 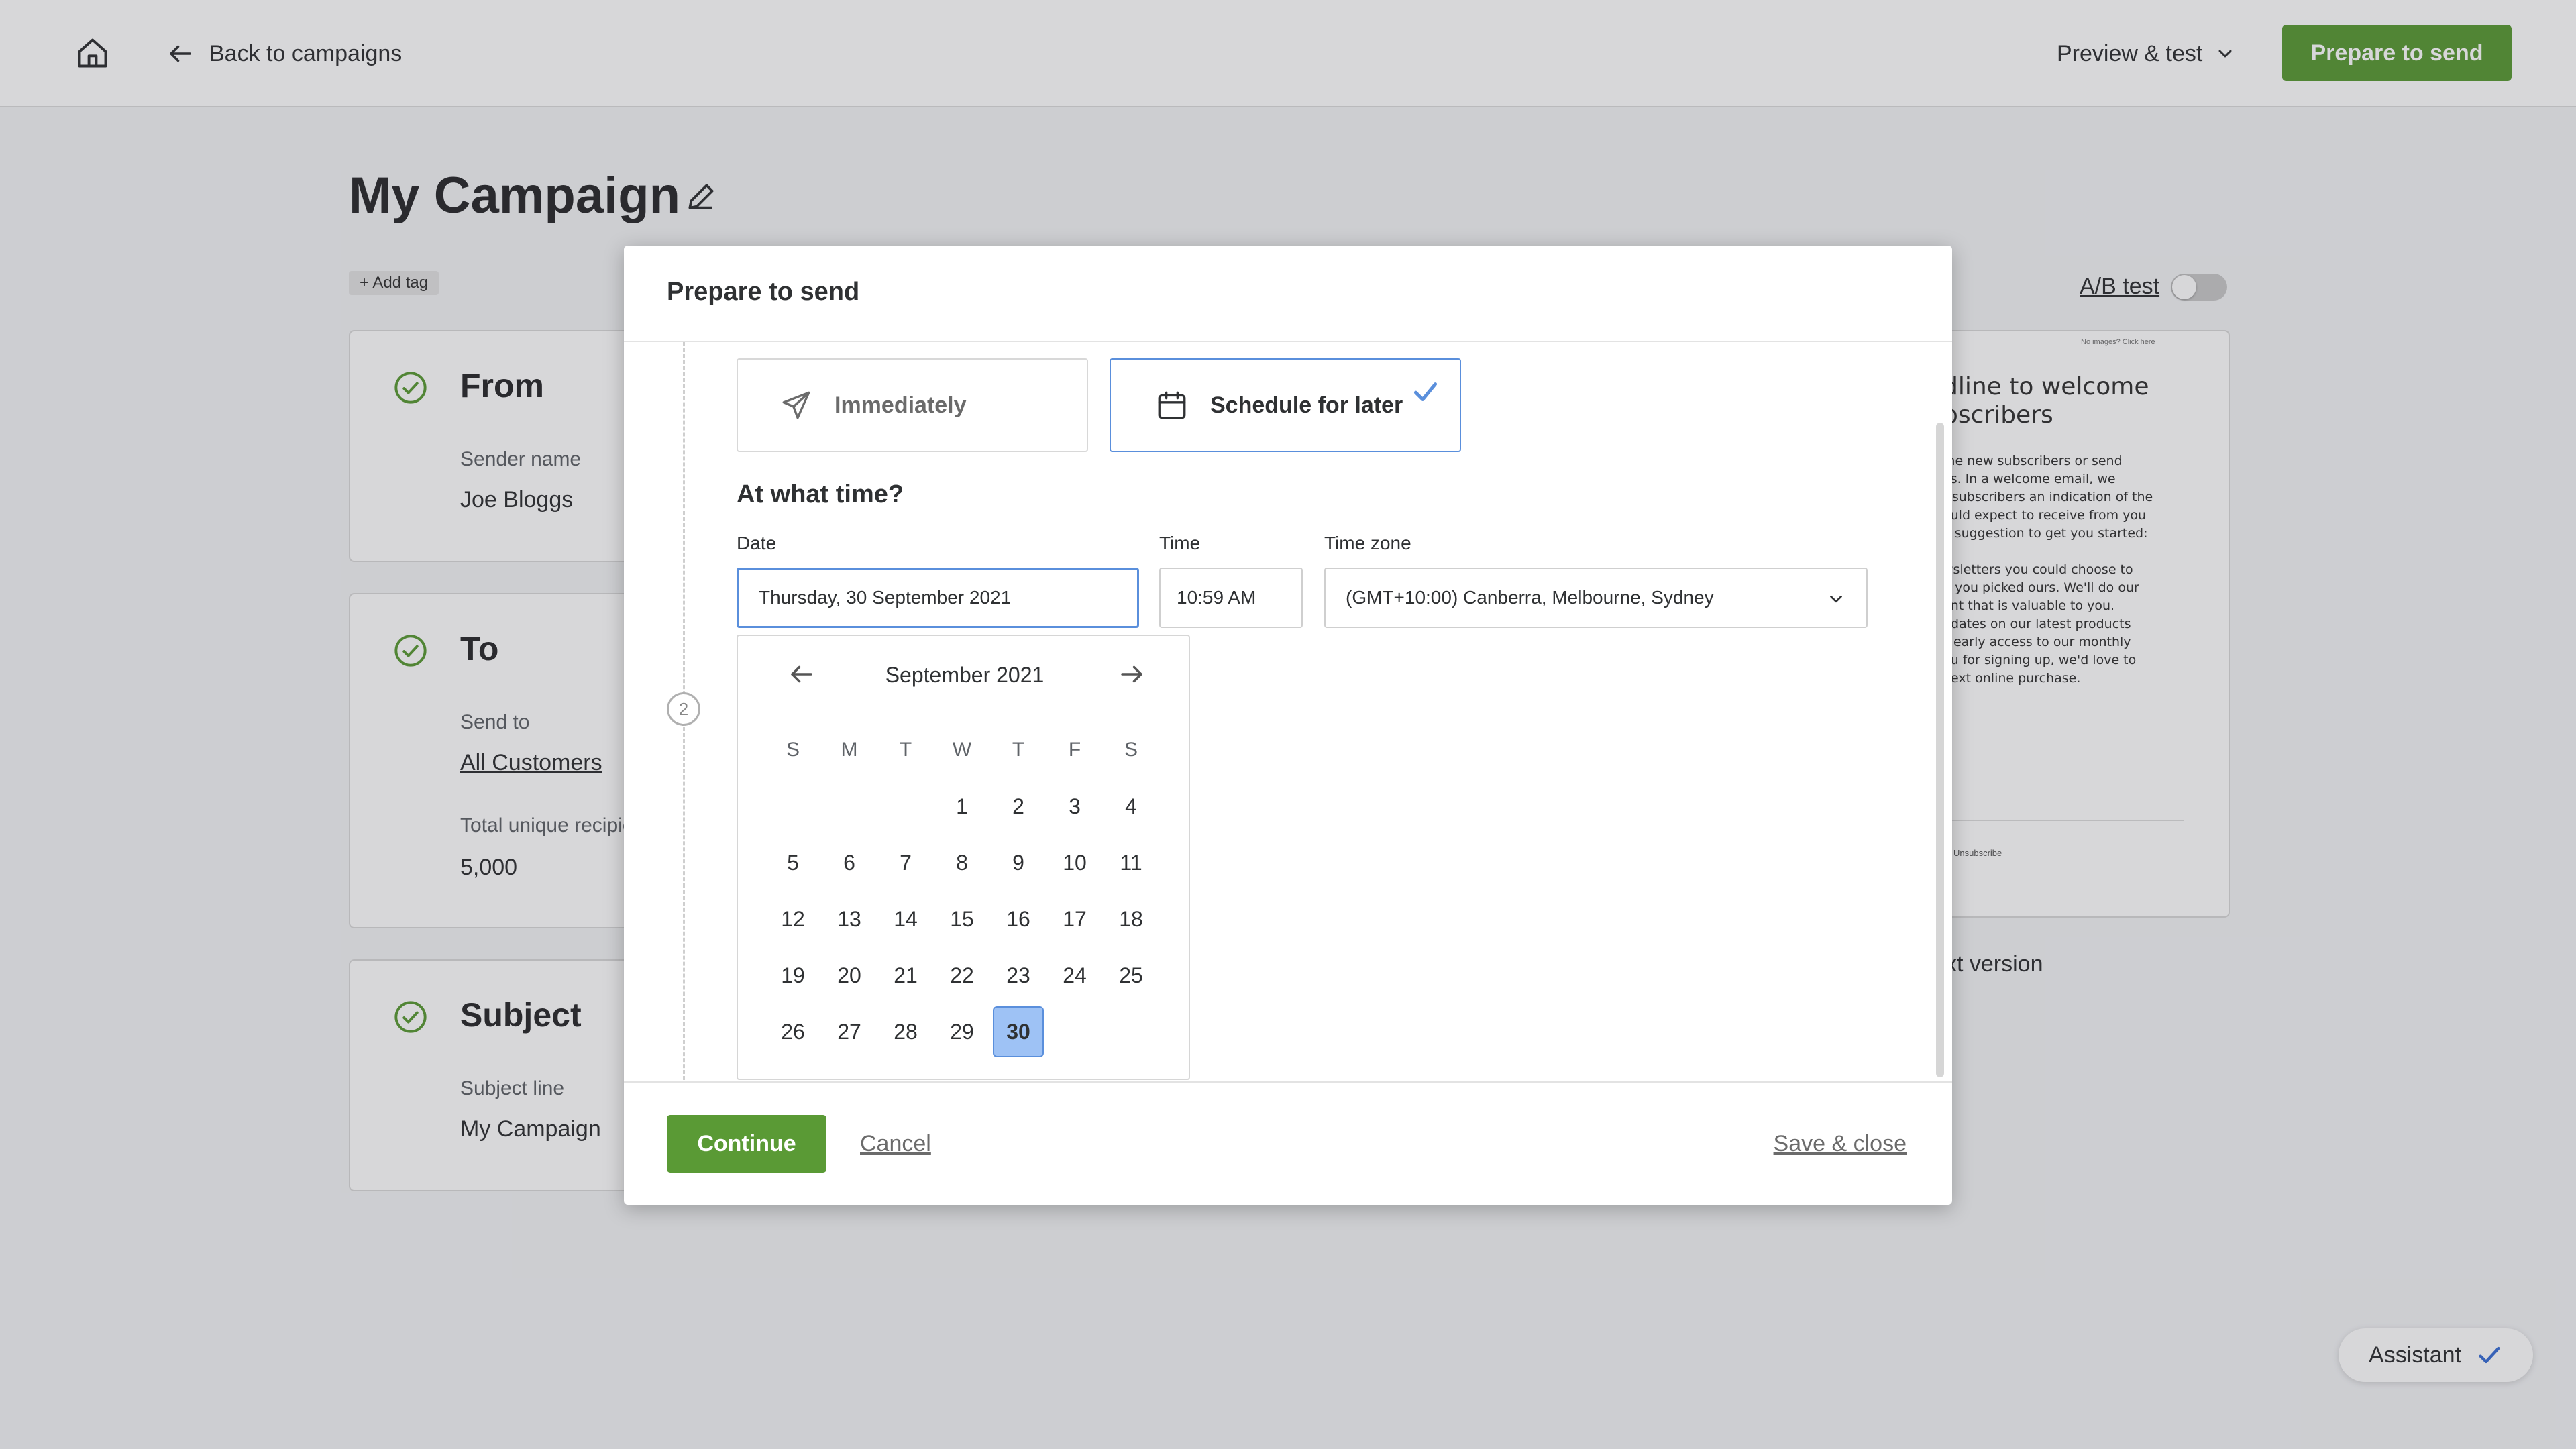 What do you see at coordinates (962, 975) in the screenshot?
I see `calendar-day: 22` at bounding box center [962, 975].